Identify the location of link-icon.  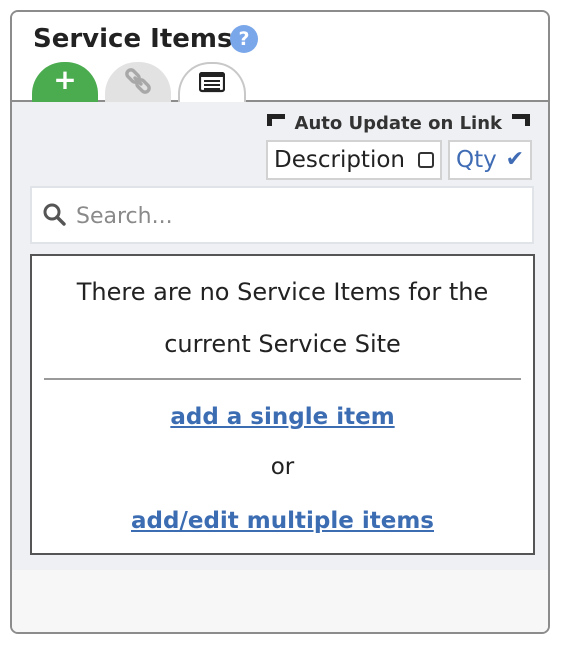
(138, 81).